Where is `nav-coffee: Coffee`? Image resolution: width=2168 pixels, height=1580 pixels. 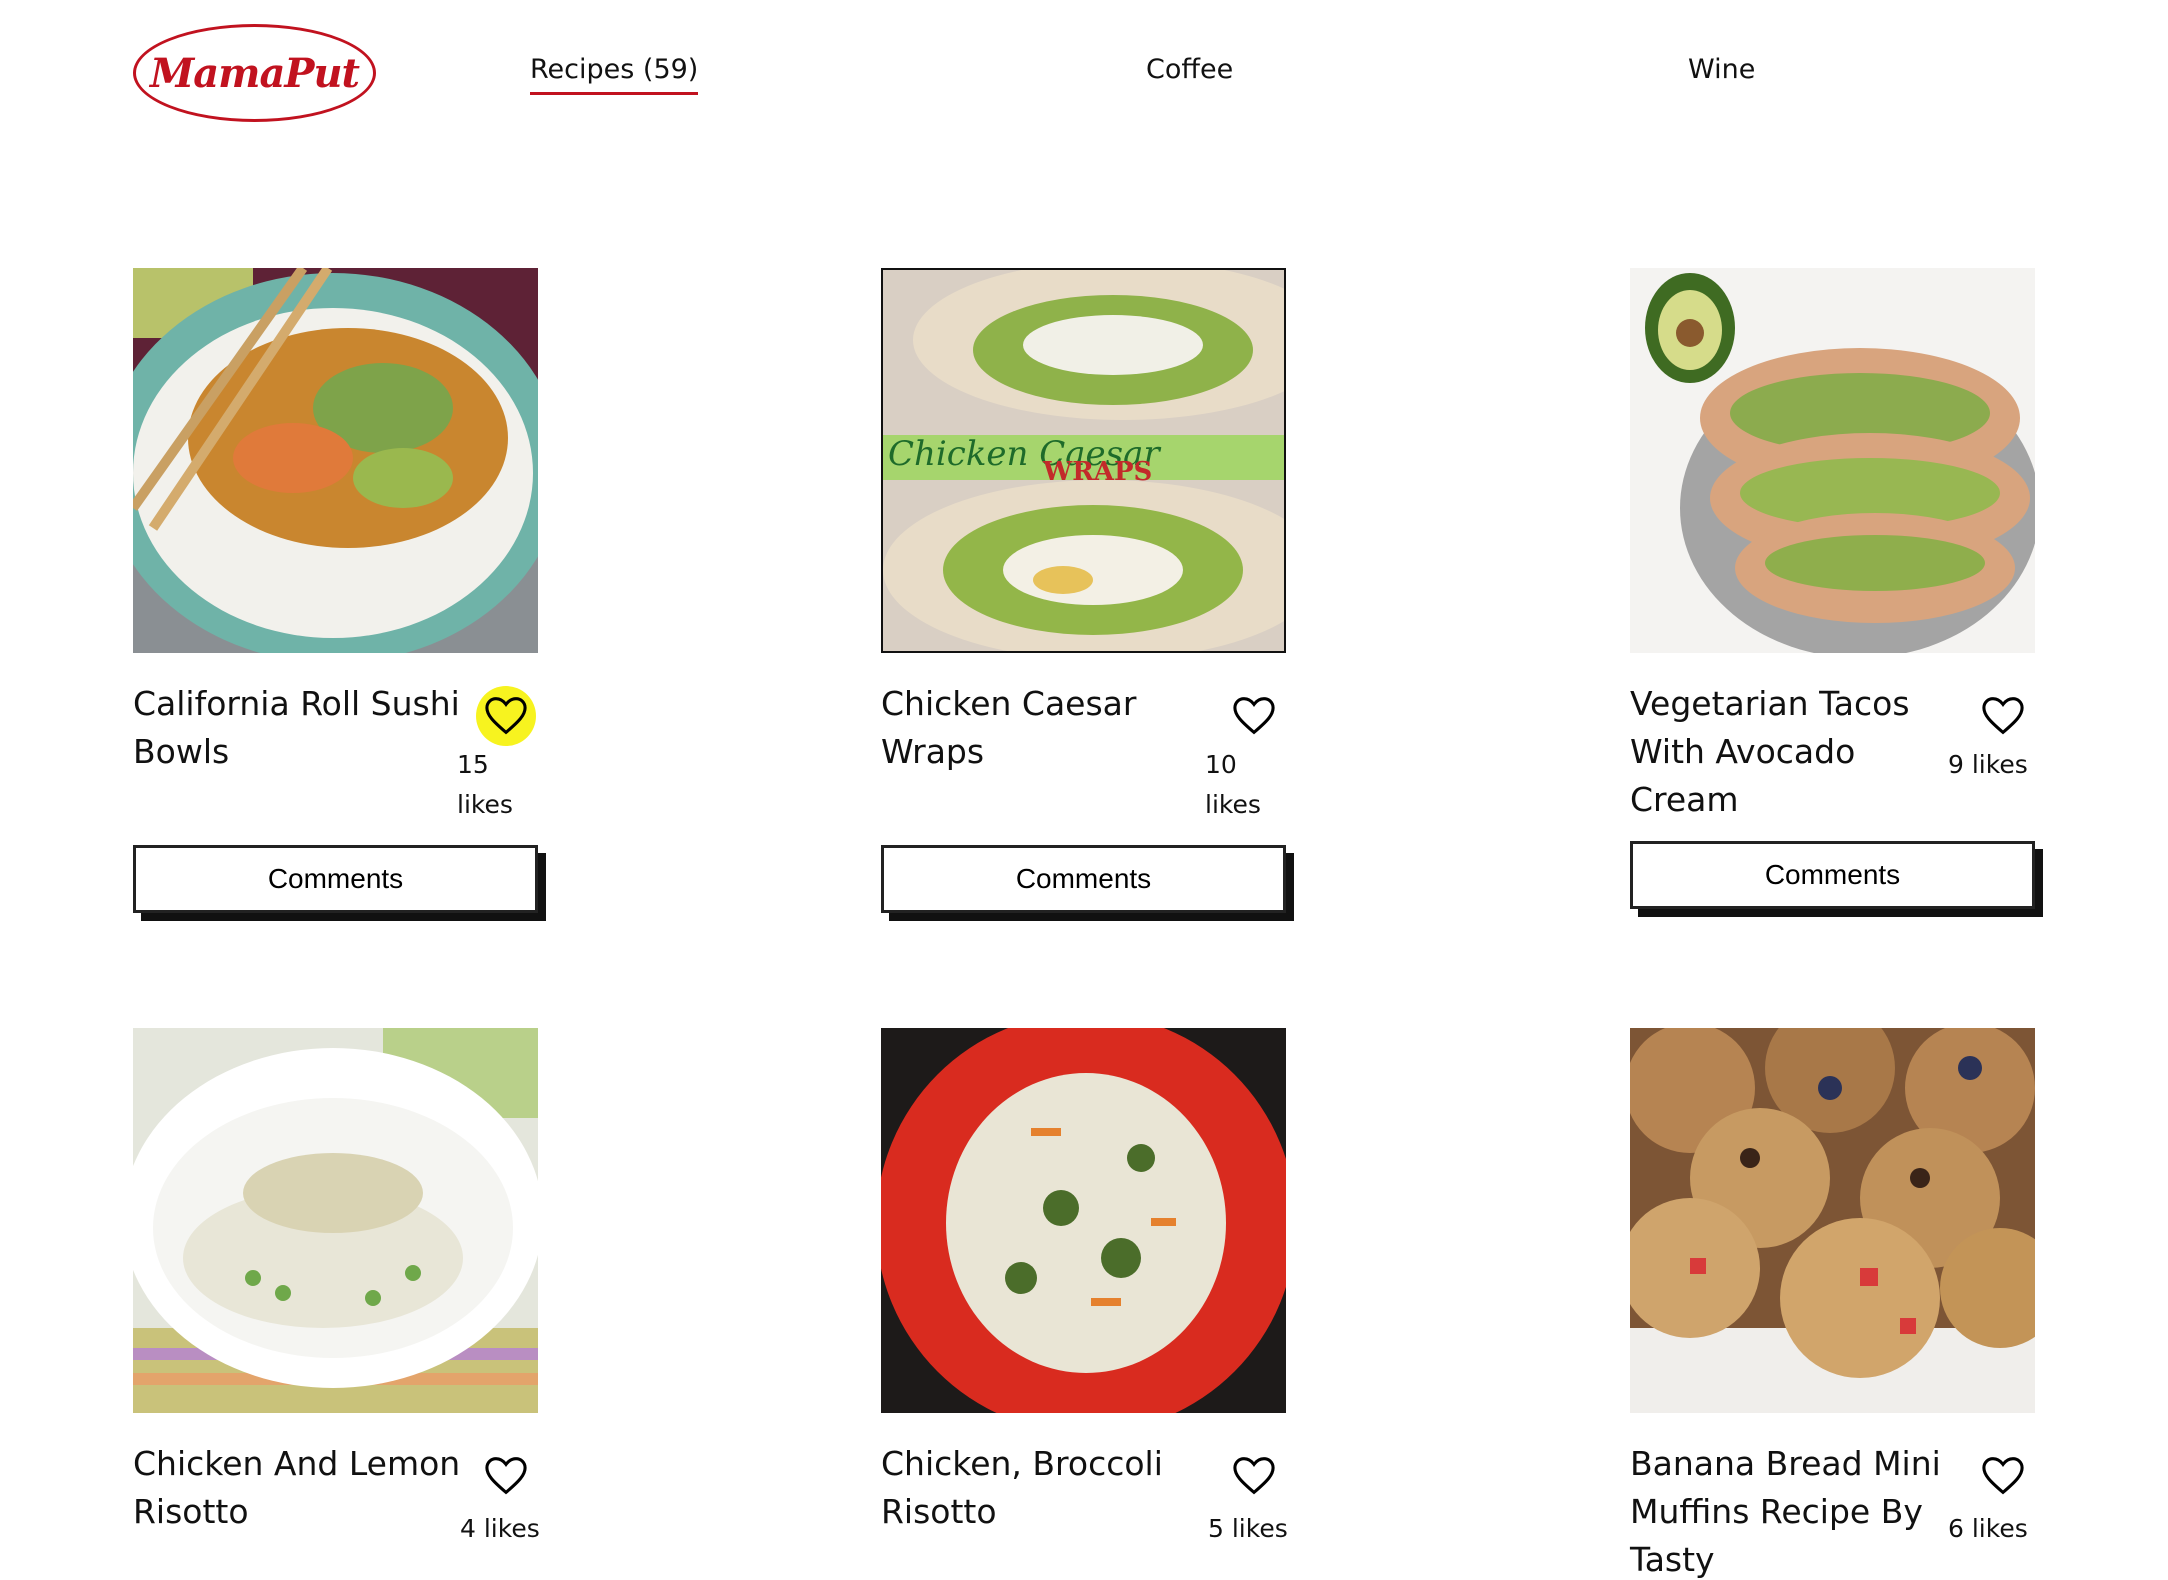 nav-coffee: Coffee is located at coordinates (1189, 70).